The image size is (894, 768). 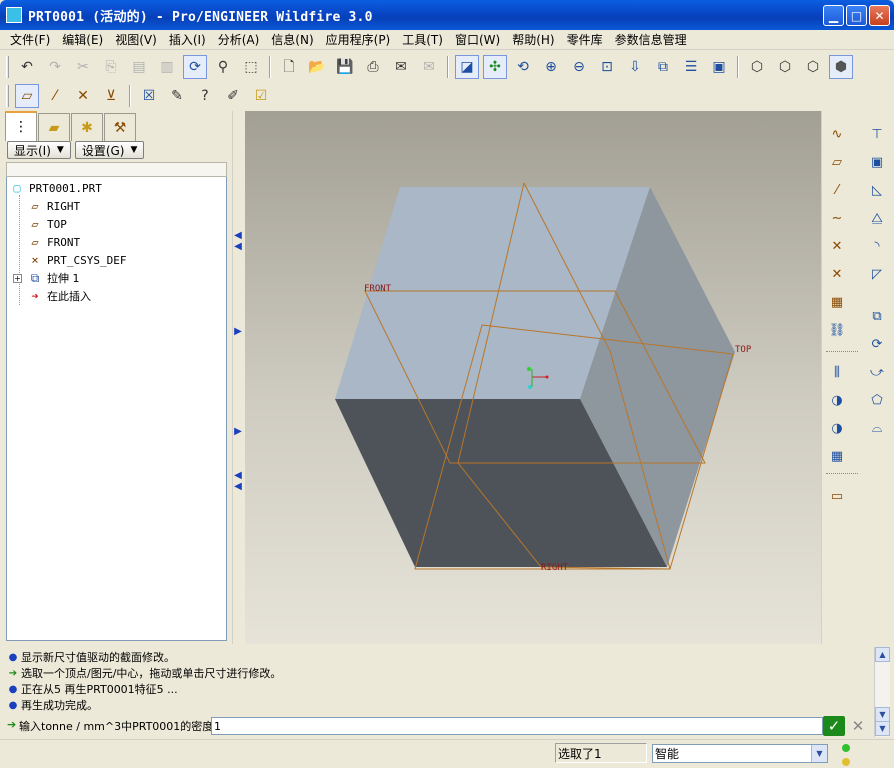 I want to click on check-icon: ☑, so click(x=261, y=96).